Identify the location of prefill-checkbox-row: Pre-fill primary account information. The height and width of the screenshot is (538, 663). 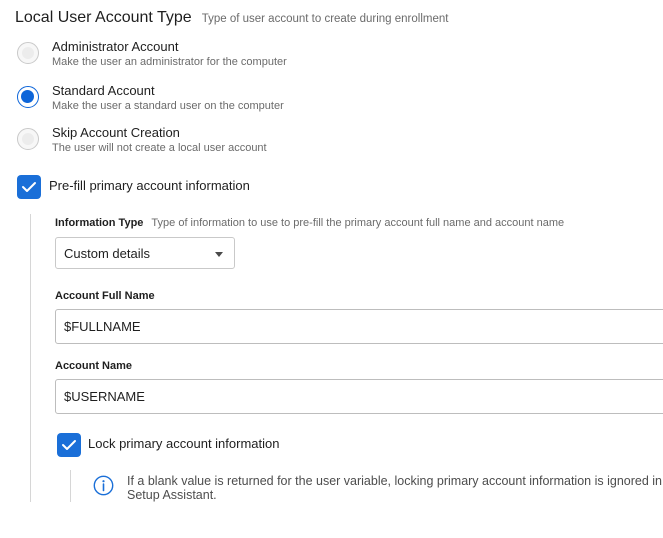
(147, 188).